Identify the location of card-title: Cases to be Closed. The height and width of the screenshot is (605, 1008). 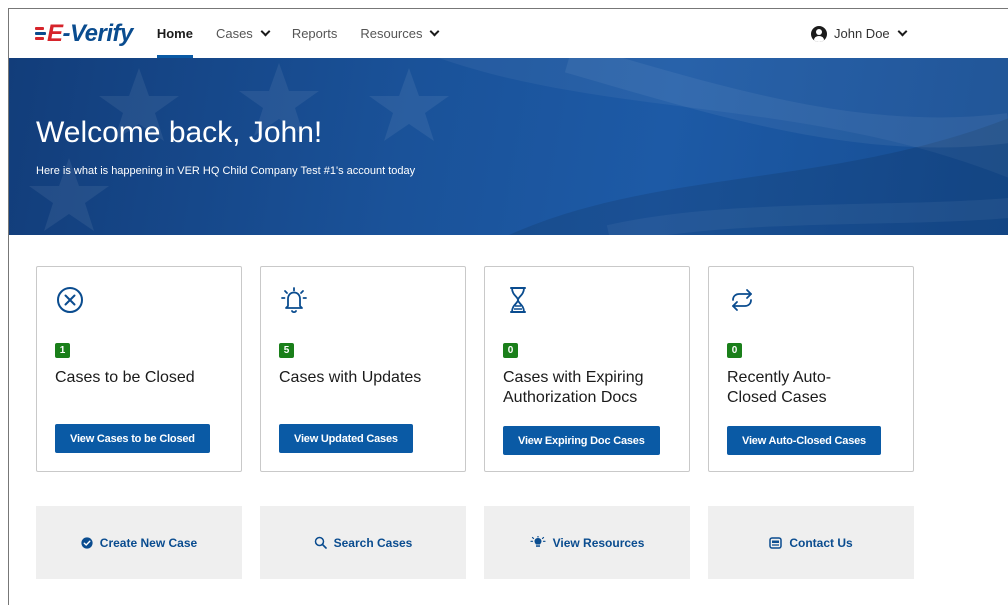
(125, 377).